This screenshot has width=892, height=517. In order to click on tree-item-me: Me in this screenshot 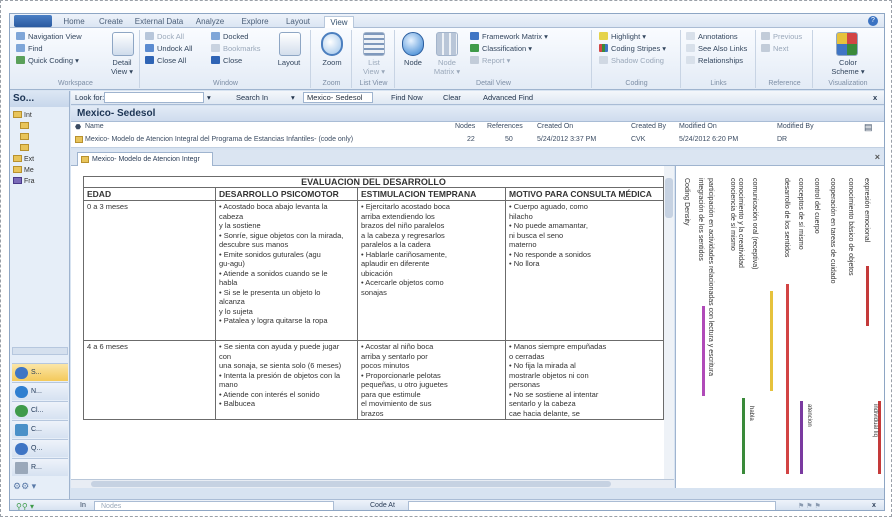, I will do `click(23, 170)`.